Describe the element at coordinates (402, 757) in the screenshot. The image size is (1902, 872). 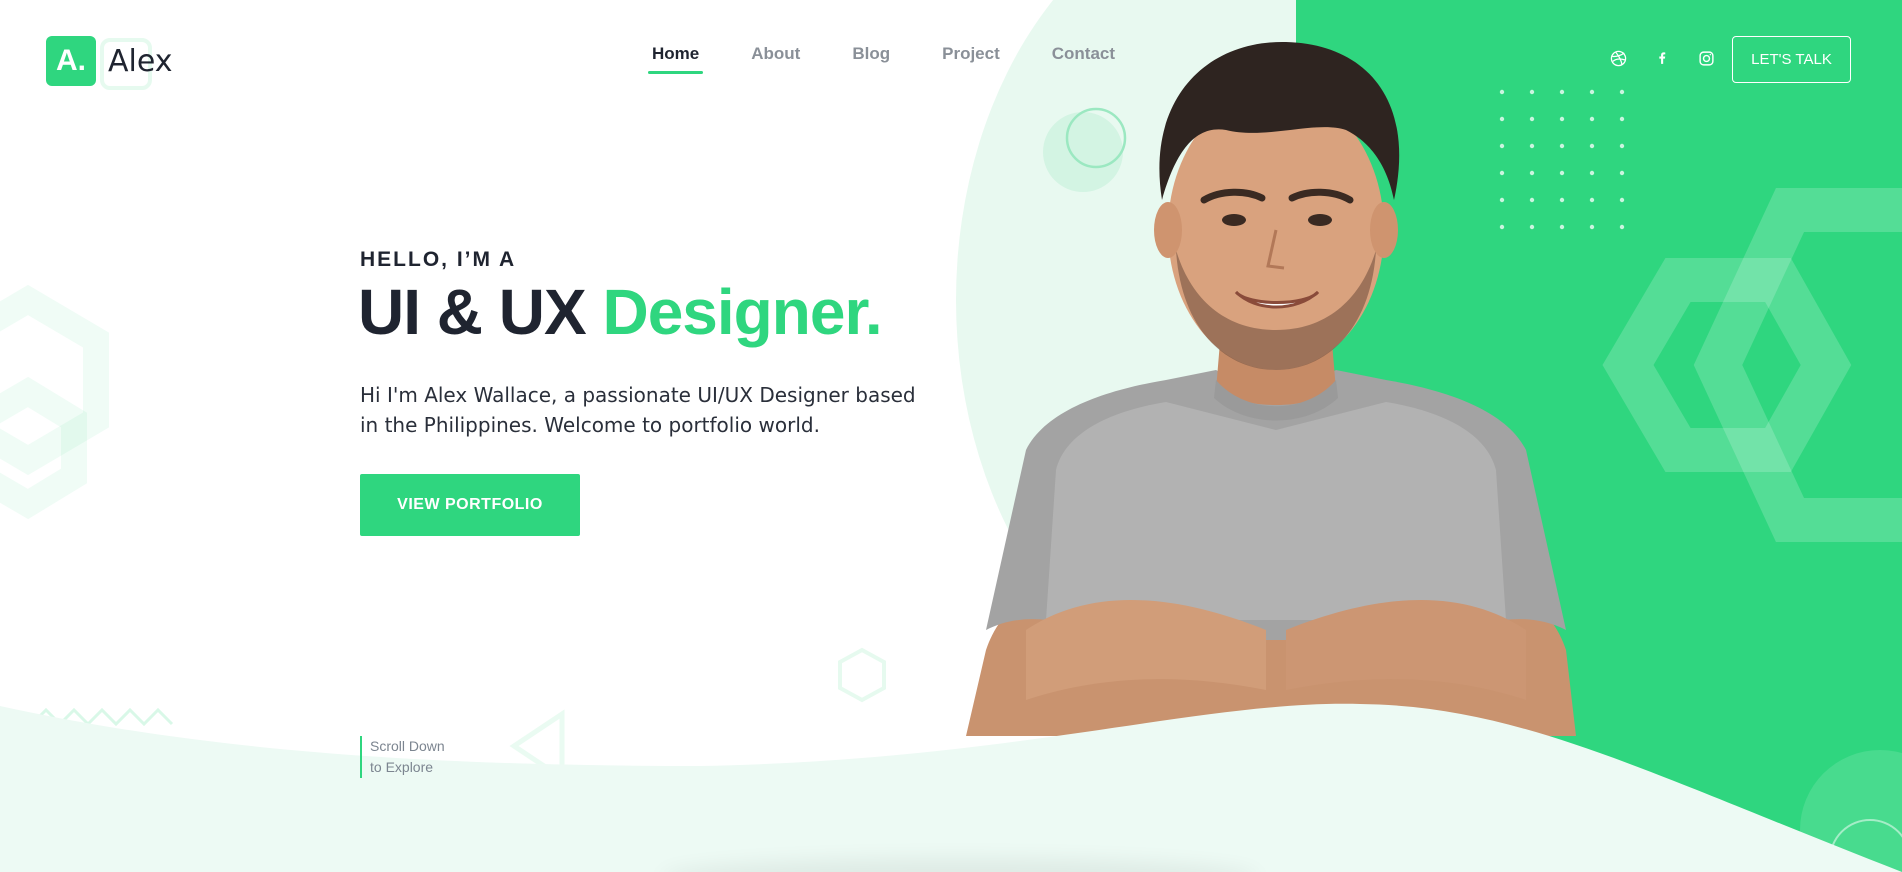
I see `scroll-down-hint: Scroll Down to Explore` at that location.